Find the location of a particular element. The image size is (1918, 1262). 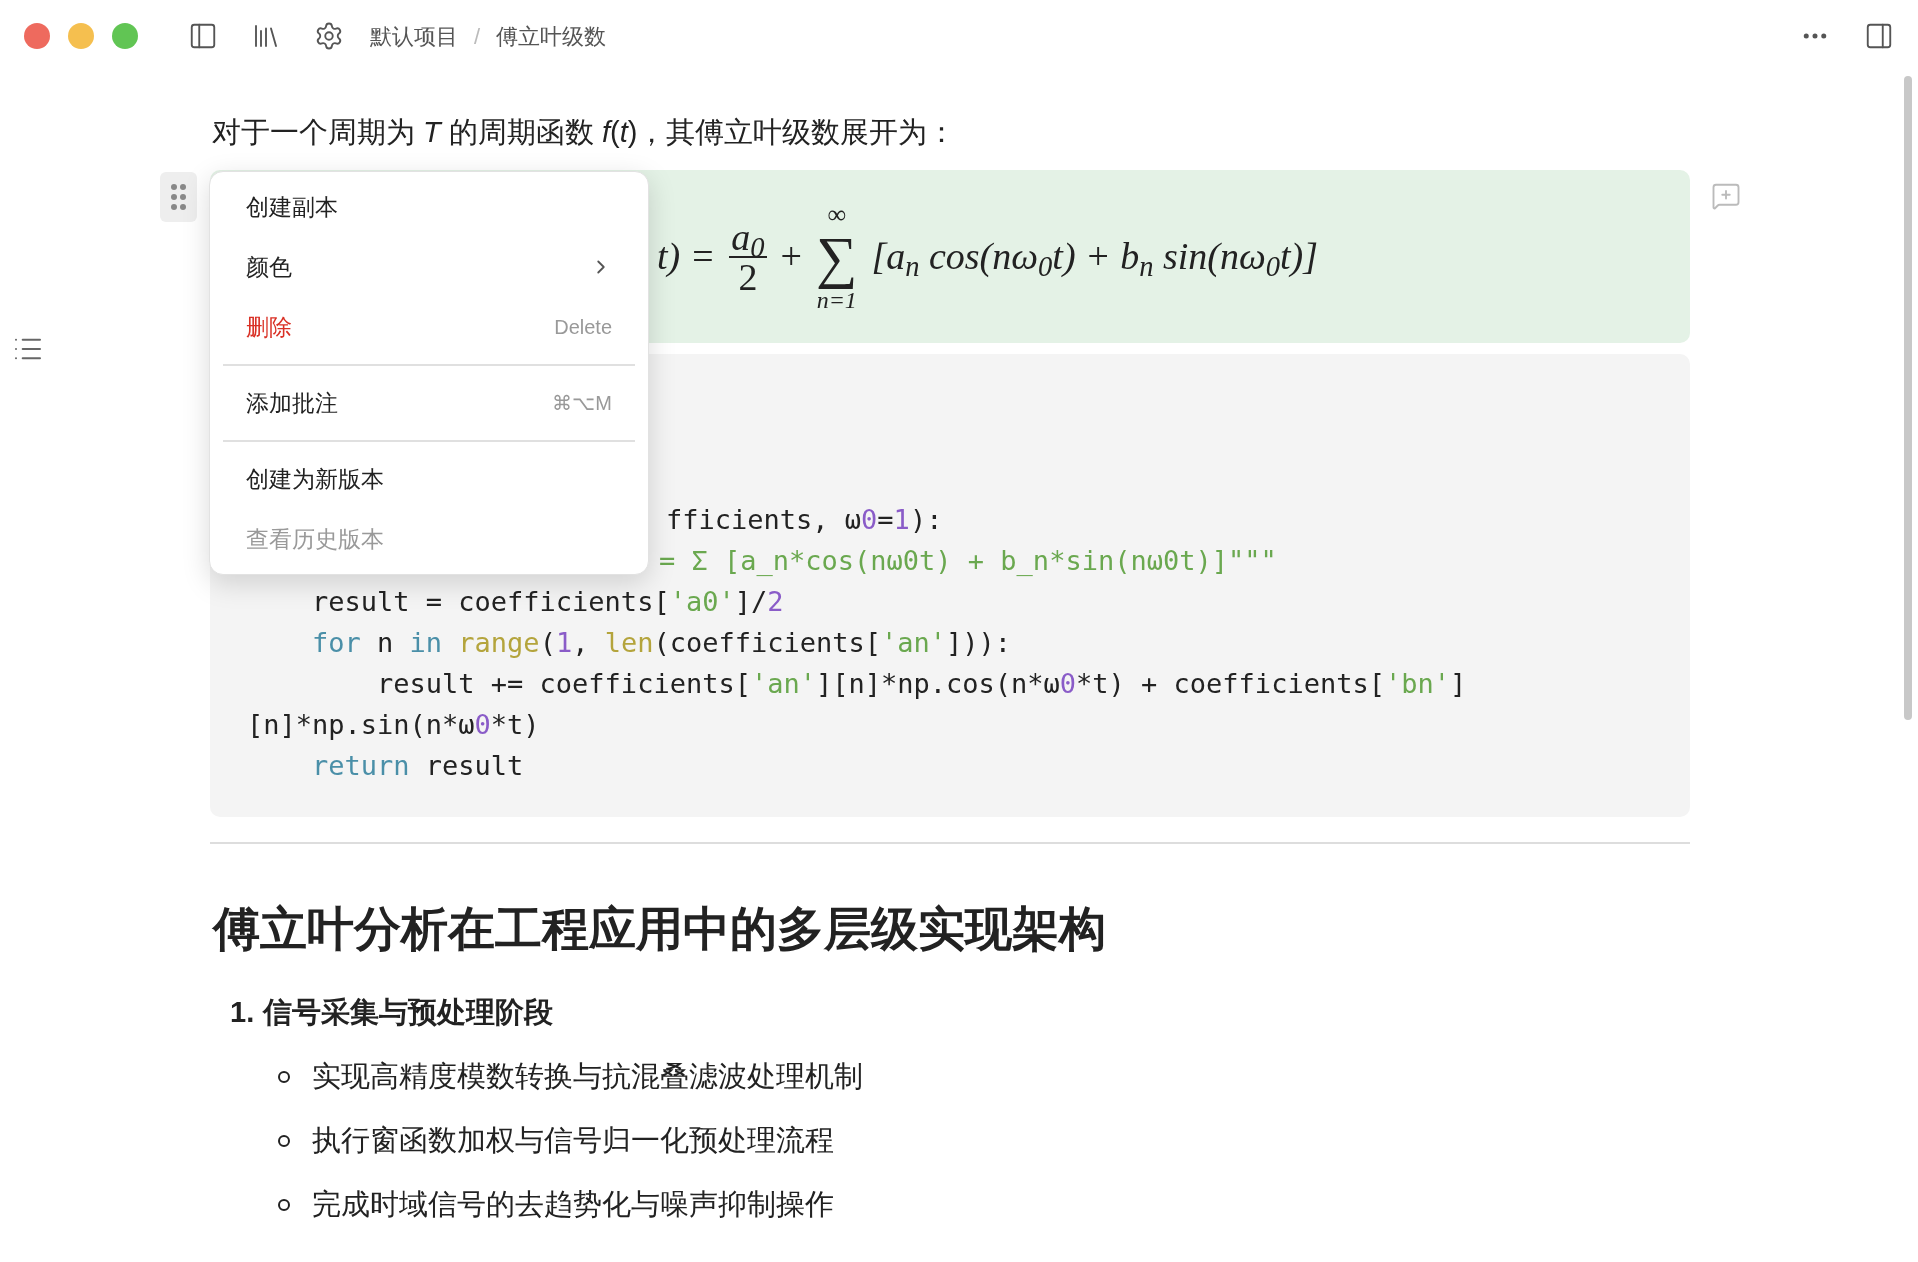

code-line: result = coefficients['a0']/2 is located at coordinates (547, 602).